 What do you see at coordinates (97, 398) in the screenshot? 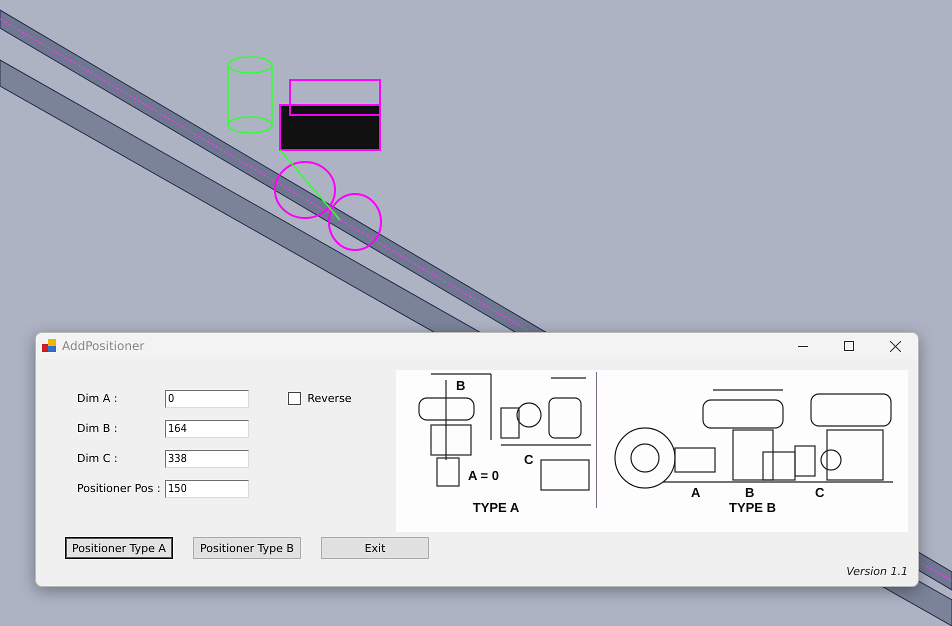
I see `field-label: Dim A :` at bounding box center [97, 398].